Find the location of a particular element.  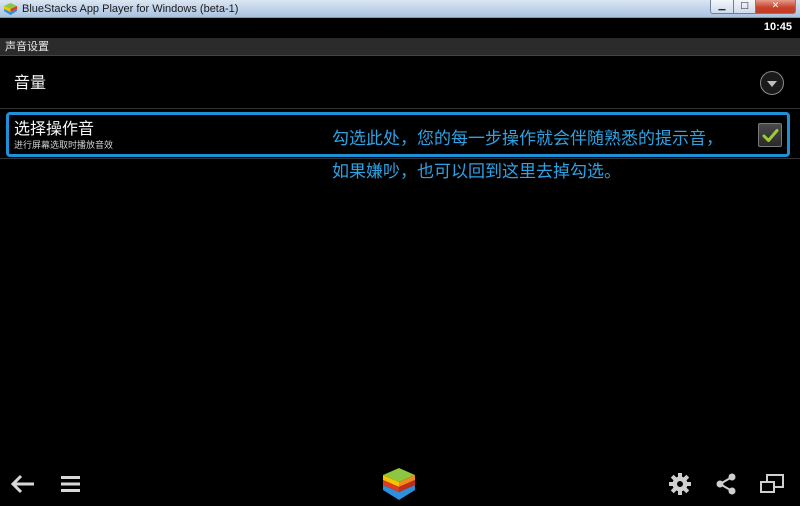

minimize-button: ▁ is located at coordinates (722, 7).